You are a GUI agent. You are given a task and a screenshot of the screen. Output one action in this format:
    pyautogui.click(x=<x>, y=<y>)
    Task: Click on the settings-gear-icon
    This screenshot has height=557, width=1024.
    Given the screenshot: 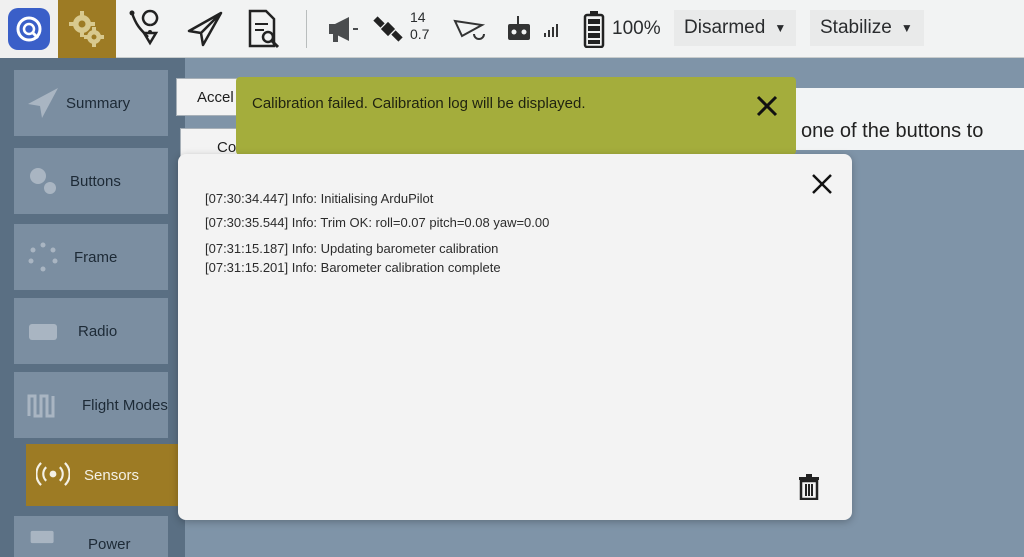 What is the action you would take?
    pyautogui.click(x=87, y=29)
    